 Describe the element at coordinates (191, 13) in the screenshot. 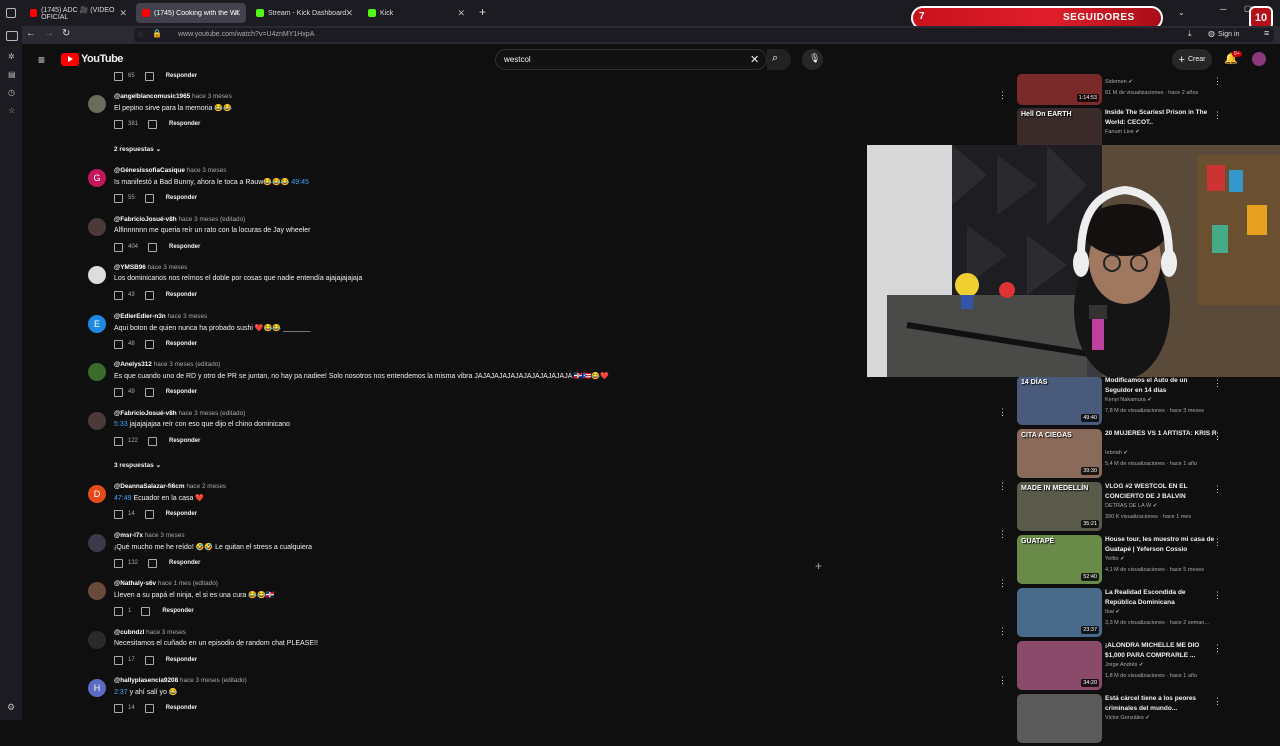

I see `browser-tab-2: (1745) Cooking with the Whee ✕` at that location.